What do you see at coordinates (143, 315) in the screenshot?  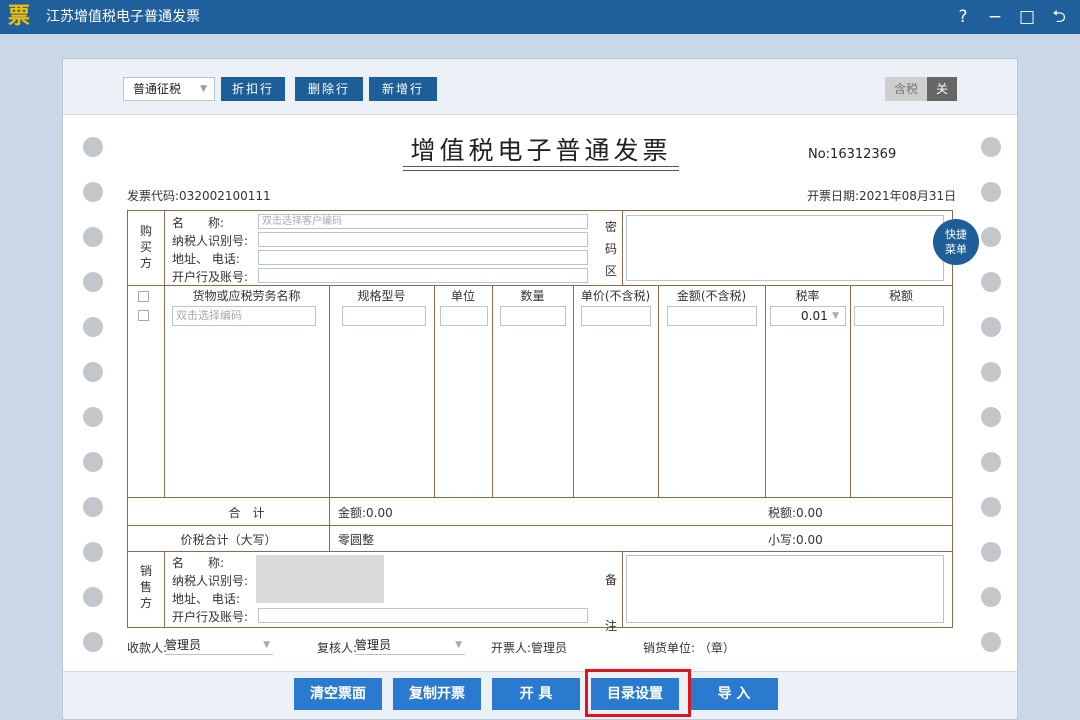 I see `row-checkbox` at bounding box center [143, 315].